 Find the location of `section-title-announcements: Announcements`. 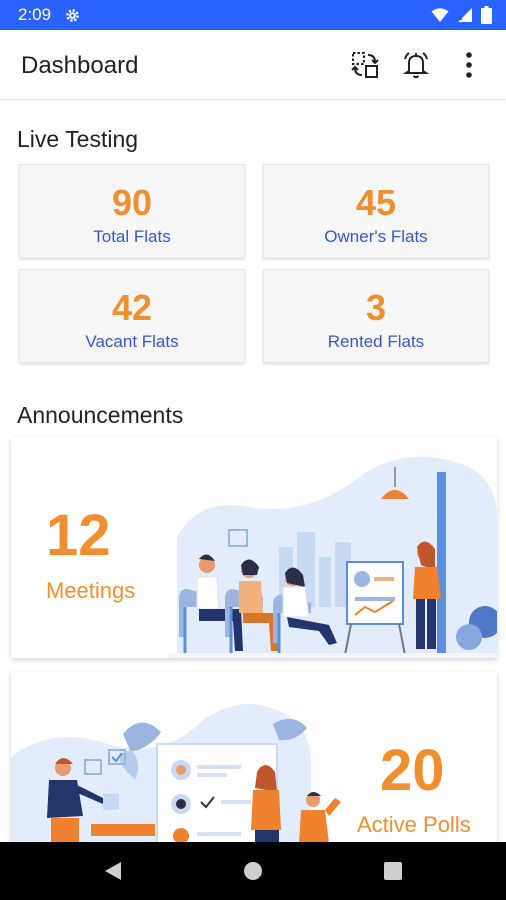

section-title-announcements: Announcements is located at coordinates (100, 415).